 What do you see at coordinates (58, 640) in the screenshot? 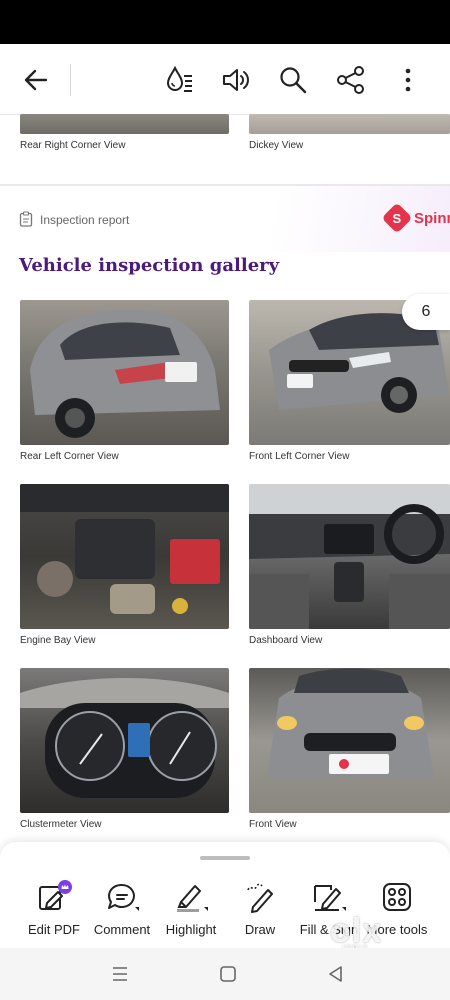
I see `gallery-caption: Engine Bay View` at bounding box center [58, 640].